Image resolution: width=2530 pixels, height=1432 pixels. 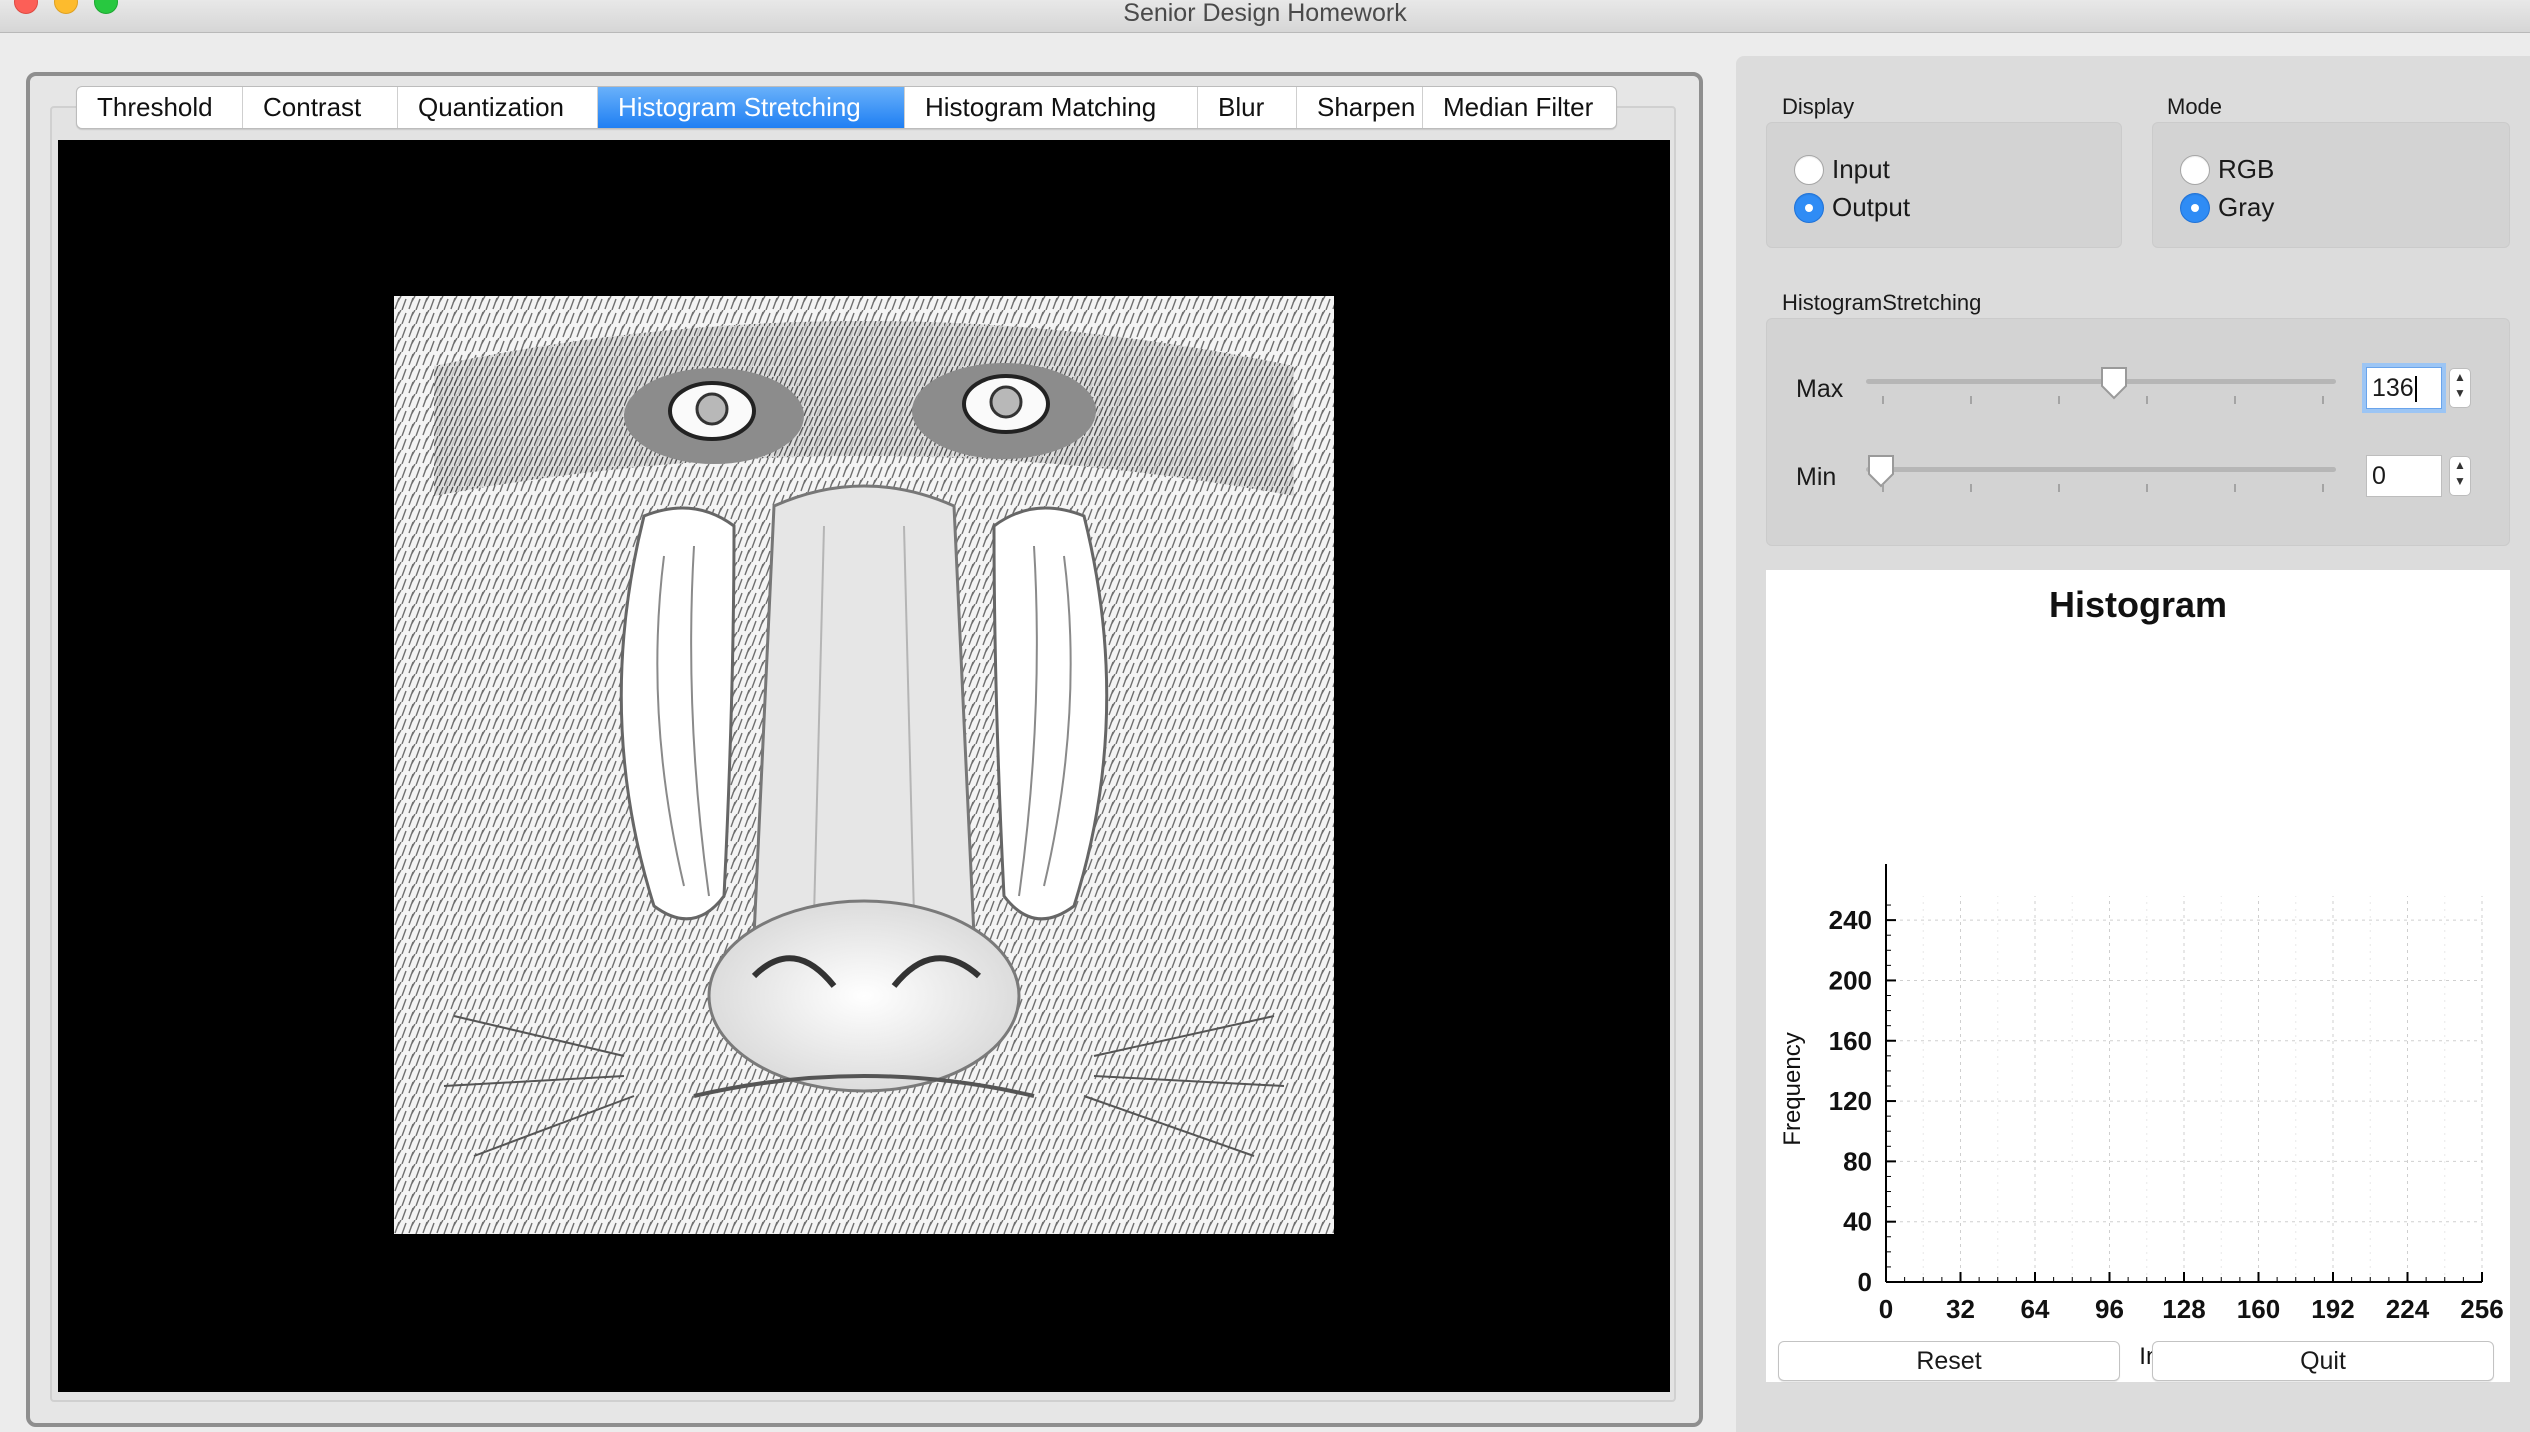 I want to click on x-tick-label: 192, so click(x=2332, y=1309).